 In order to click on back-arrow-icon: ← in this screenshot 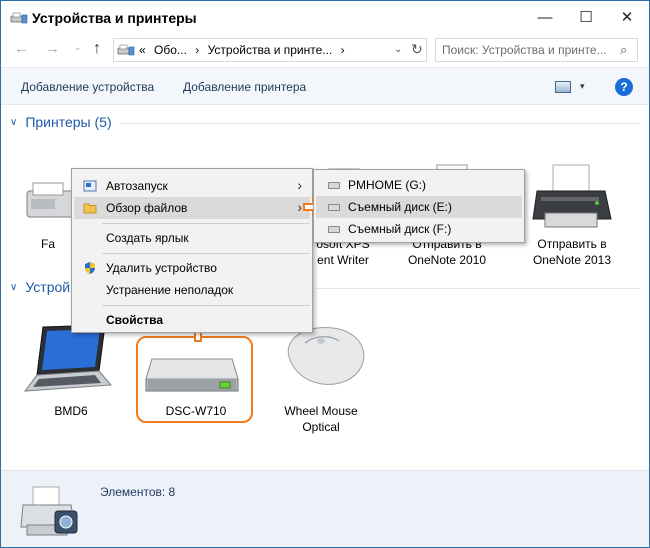, I will do `click(21, 48)`.